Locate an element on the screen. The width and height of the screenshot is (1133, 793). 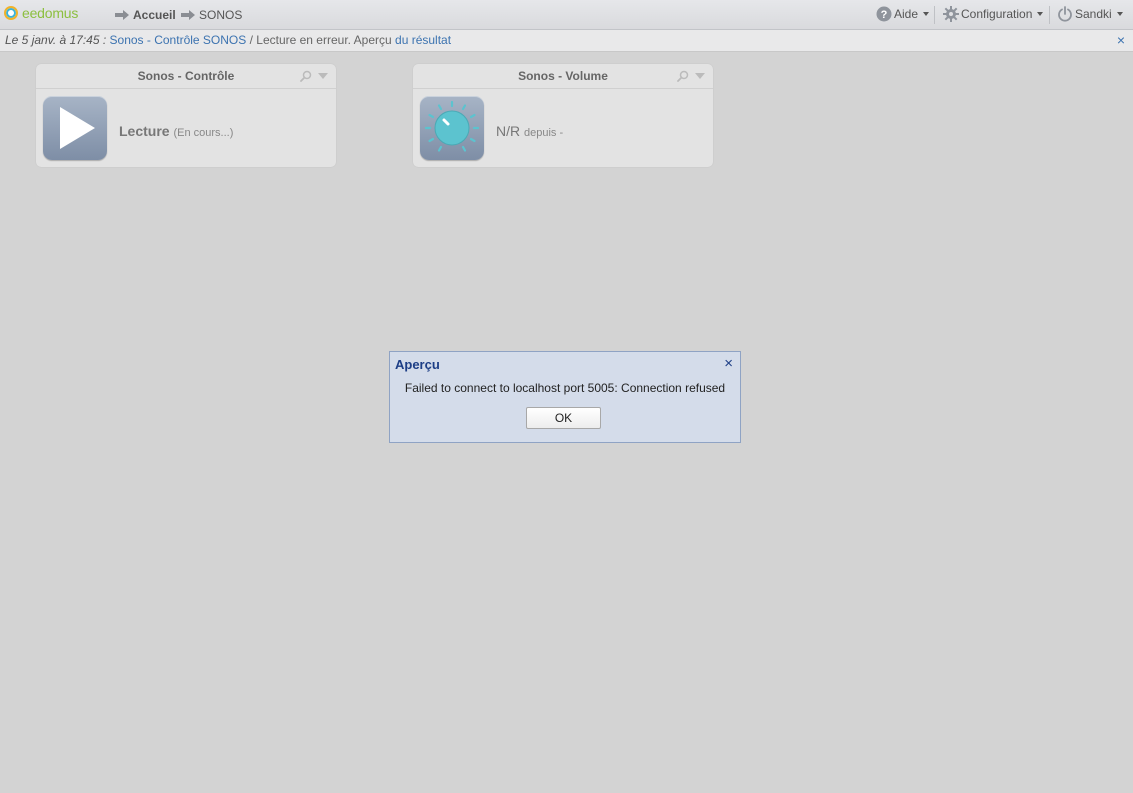
widget-header: Sonos - Contrôle is located at coordinates (186, 76).